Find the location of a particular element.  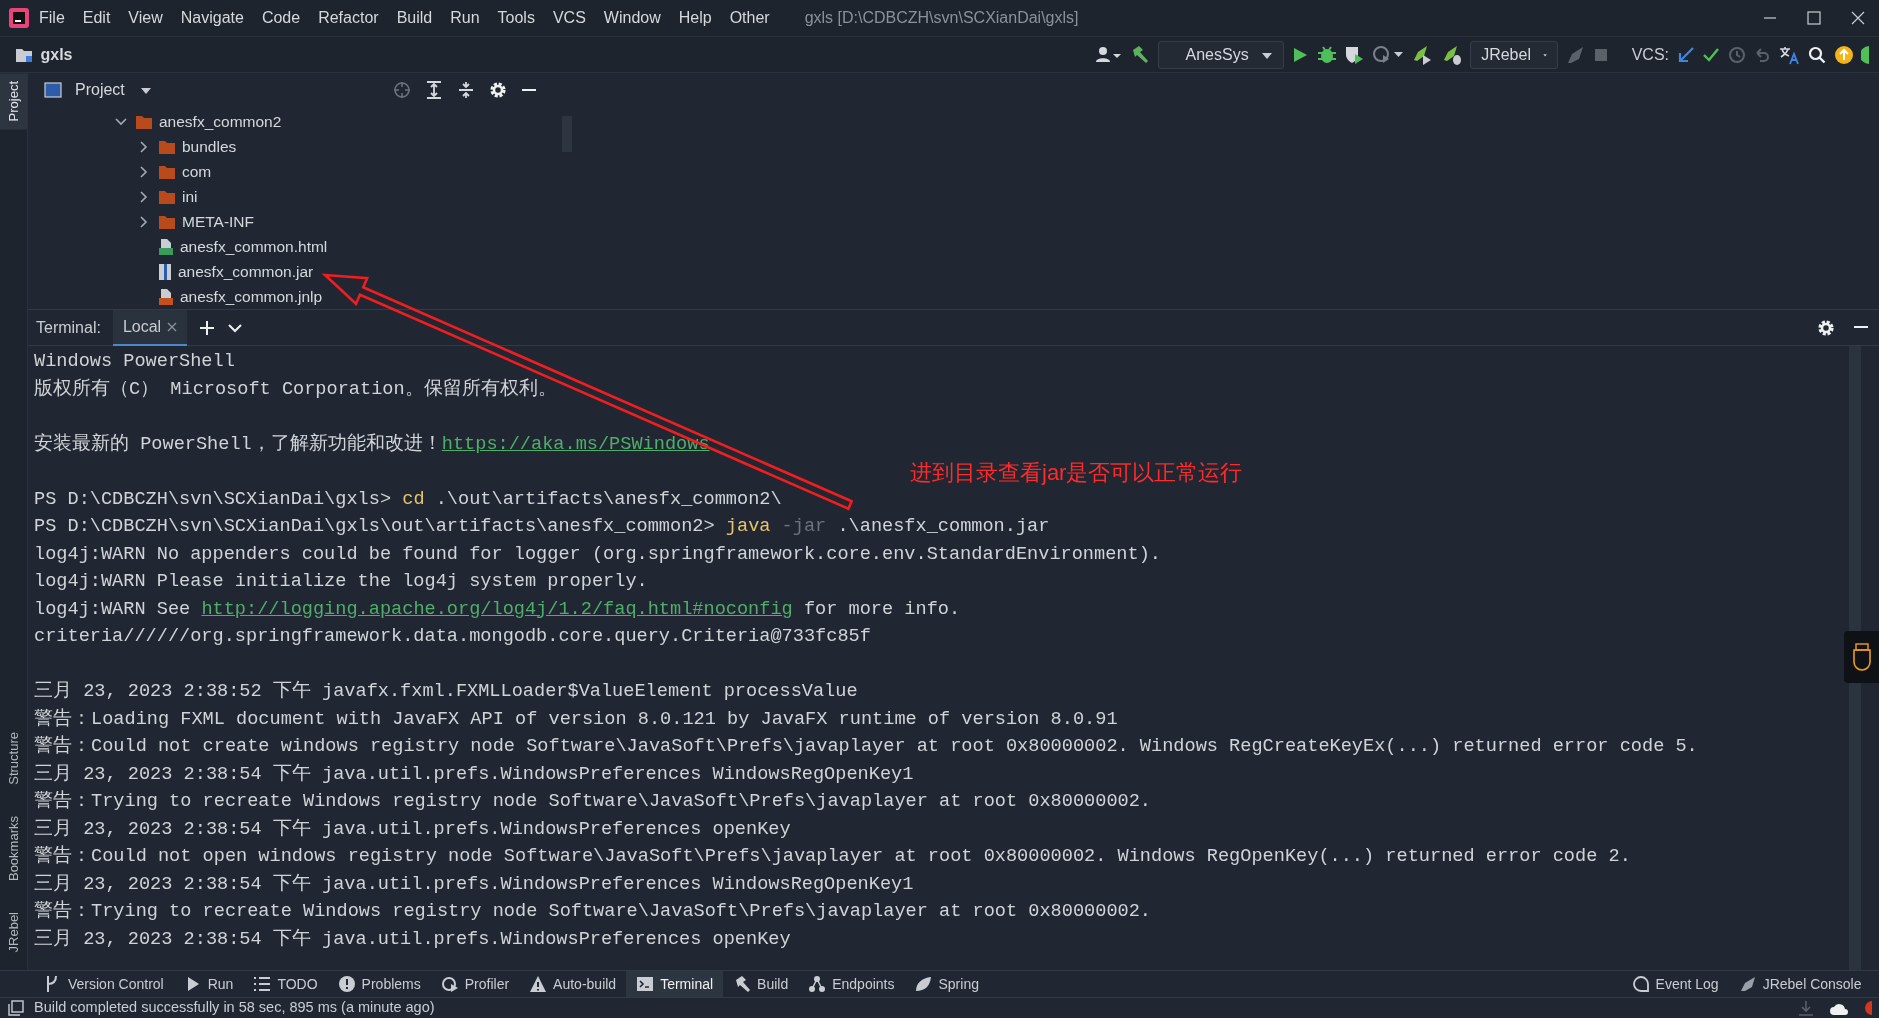

menu-item: Tools is located at coordinates (516, 18).